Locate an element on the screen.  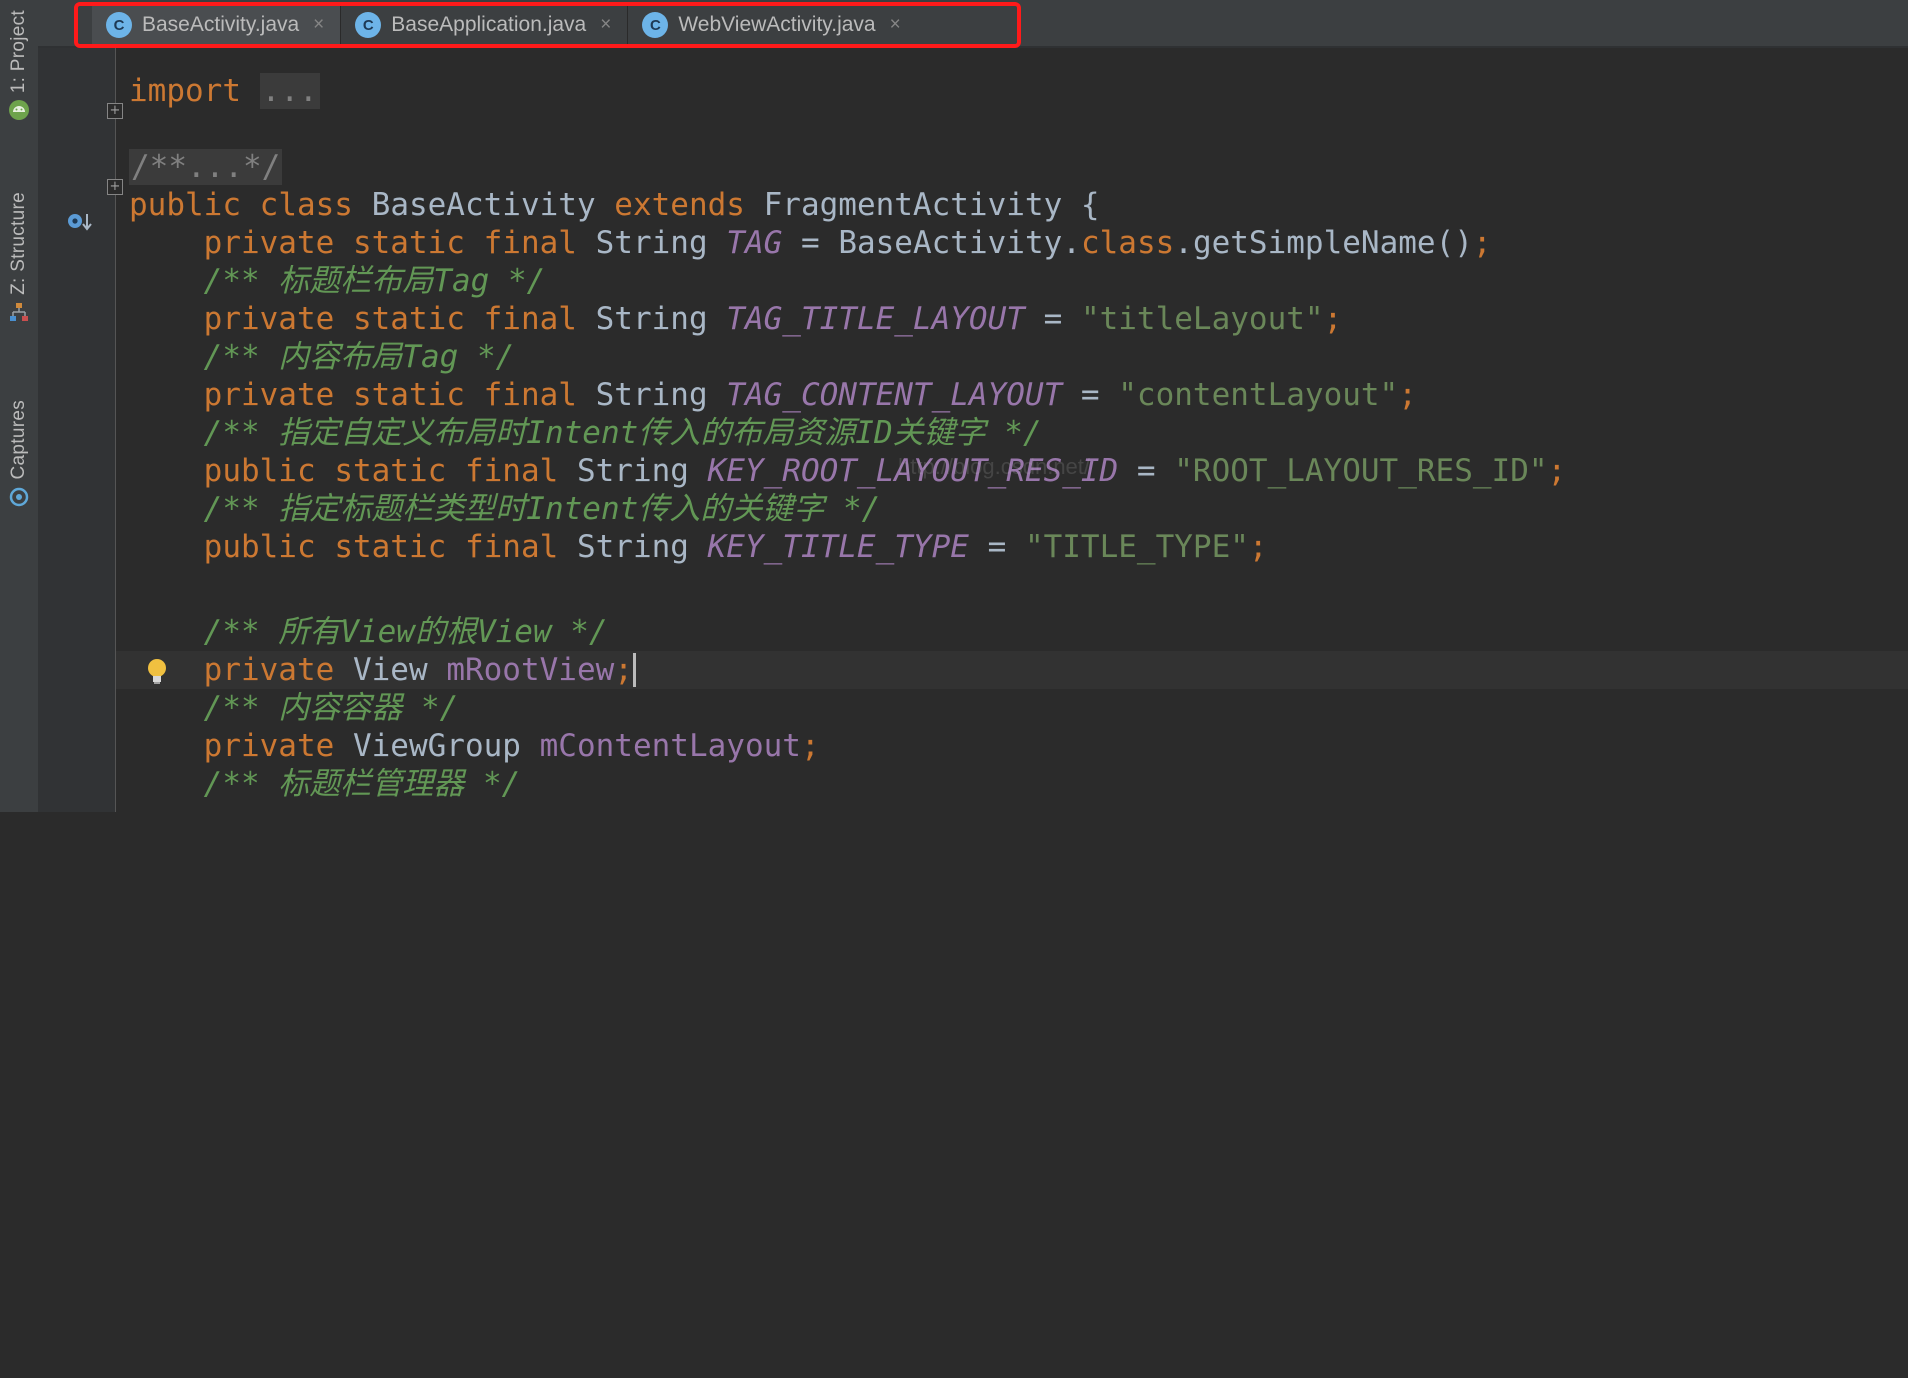
tool-tab-captures-label: Captures is located at coordinates (18, 440).